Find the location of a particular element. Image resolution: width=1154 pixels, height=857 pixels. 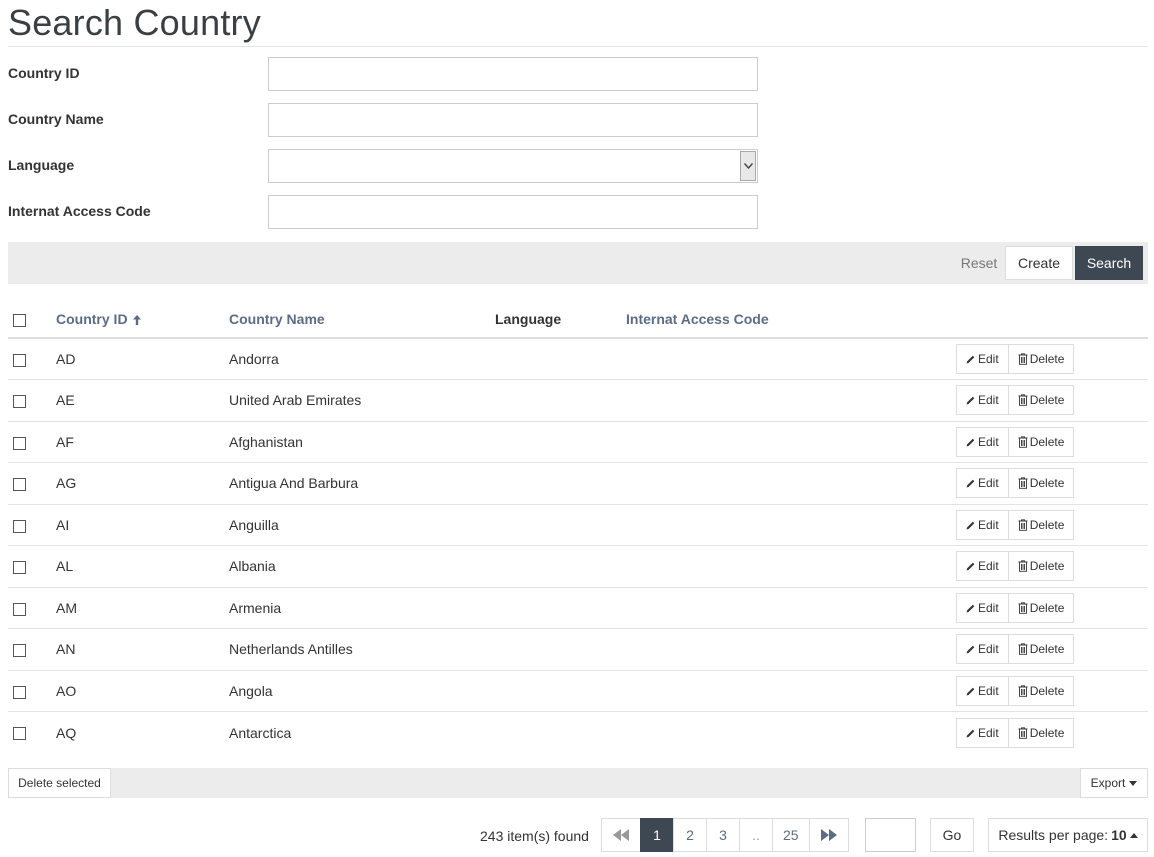

column-language: Language is located at coordinates (528, 319).